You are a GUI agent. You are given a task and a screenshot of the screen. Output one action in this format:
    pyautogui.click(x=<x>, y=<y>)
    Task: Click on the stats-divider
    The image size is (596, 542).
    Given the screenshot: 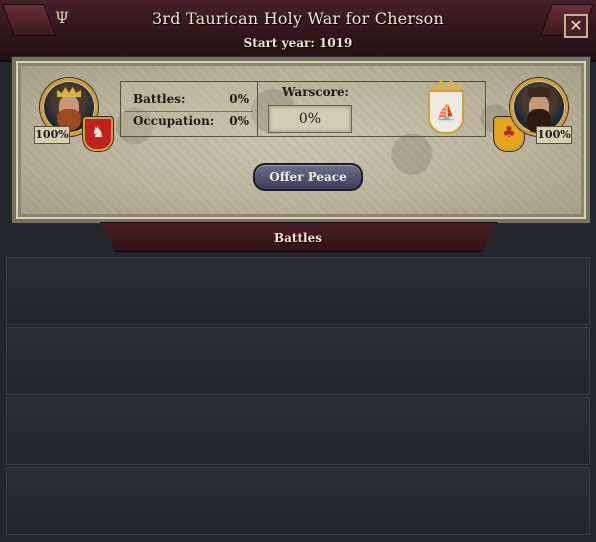 What is the action you would take?
    pyautogui.click(x=189, y=111)
    